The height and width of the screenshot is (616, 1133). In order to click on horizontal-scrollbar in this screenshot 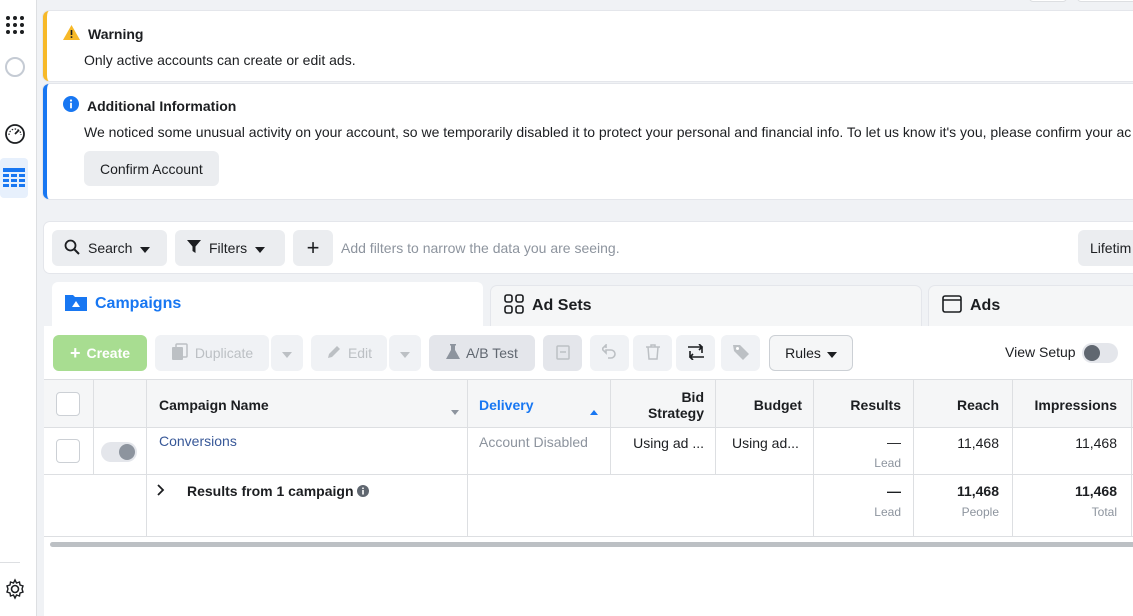, I will do `click(591, 544)`.